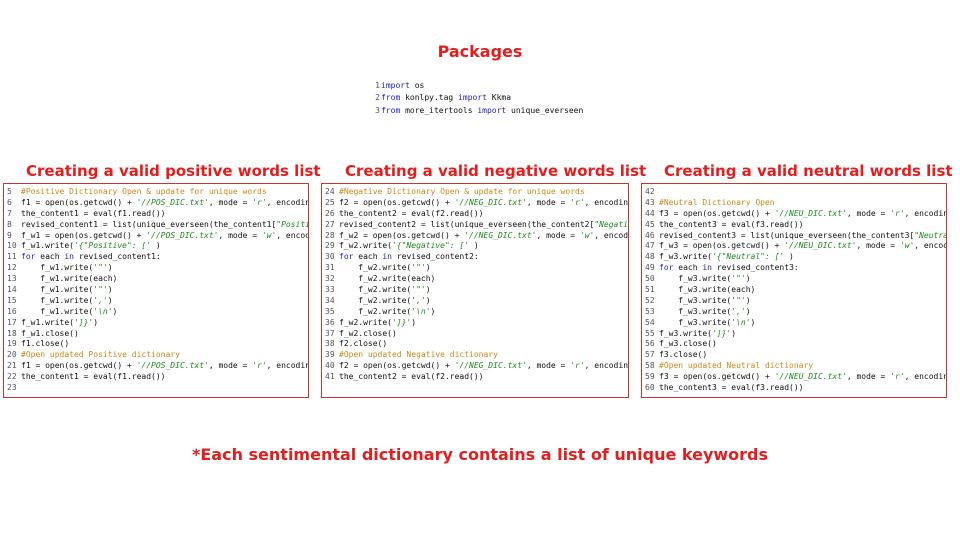 This screenshot has height=540, width=960. What do you see at coordinates (12, 366) in the screenshot?
I see `line-number: 21` at bounding box center [12, 366].